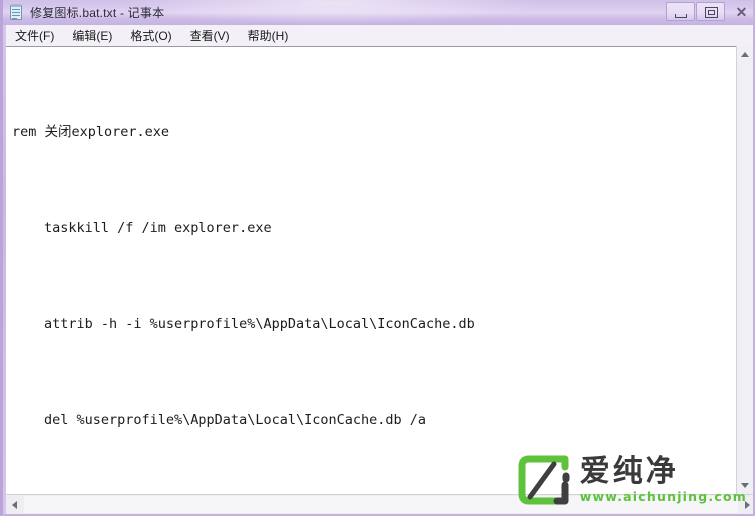 This screenshot has width=755, height=516. Describe the element at coordinates (333, 12) in the screenshot. I see `titlebar-glow` at that location.